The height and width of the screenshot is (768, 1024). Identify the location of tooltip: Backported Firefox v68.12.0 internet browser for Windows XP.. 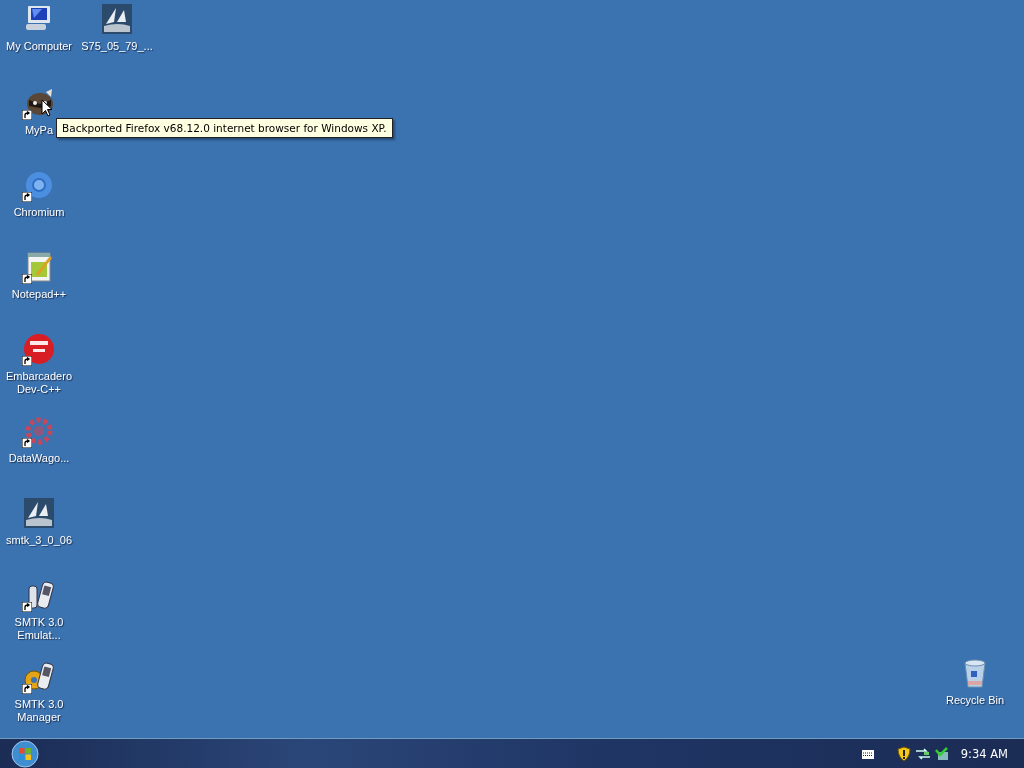
(224, 128).